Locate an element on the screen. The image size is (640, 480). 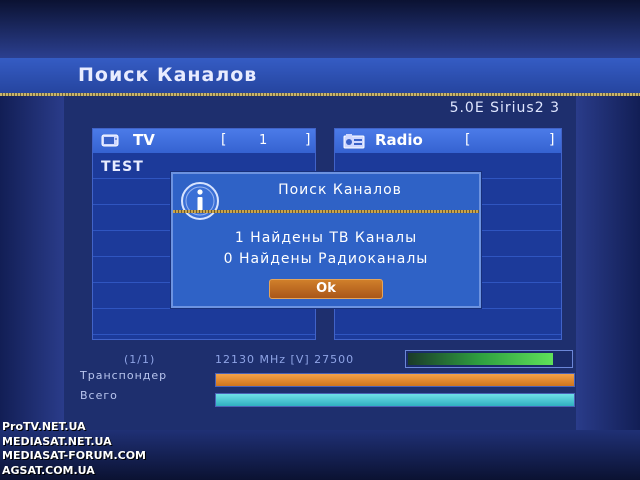
radio-panel-header: Radio [ ] is located at coordinates (448, 141).